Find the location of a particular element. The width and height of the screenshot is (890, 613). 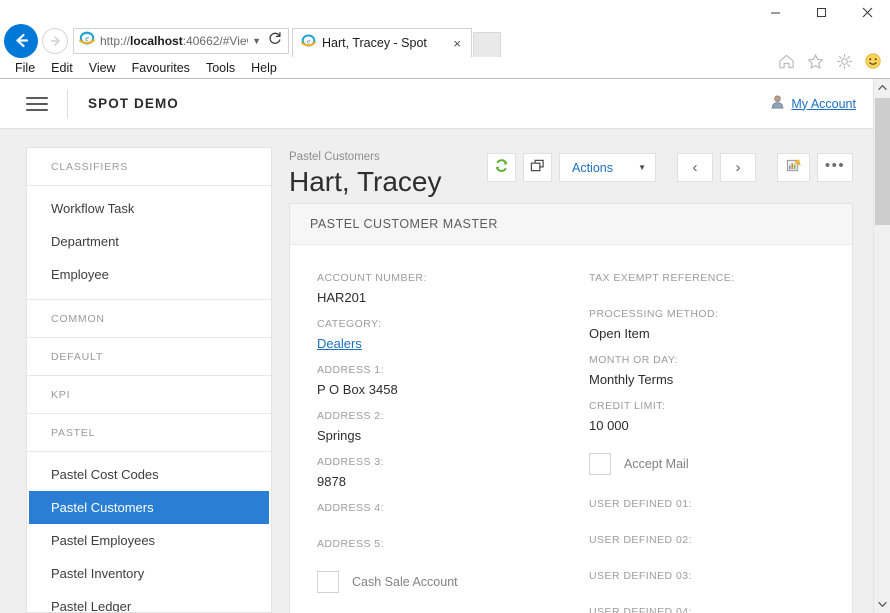

actions-label: Actions is located at coordinates (592, 167).